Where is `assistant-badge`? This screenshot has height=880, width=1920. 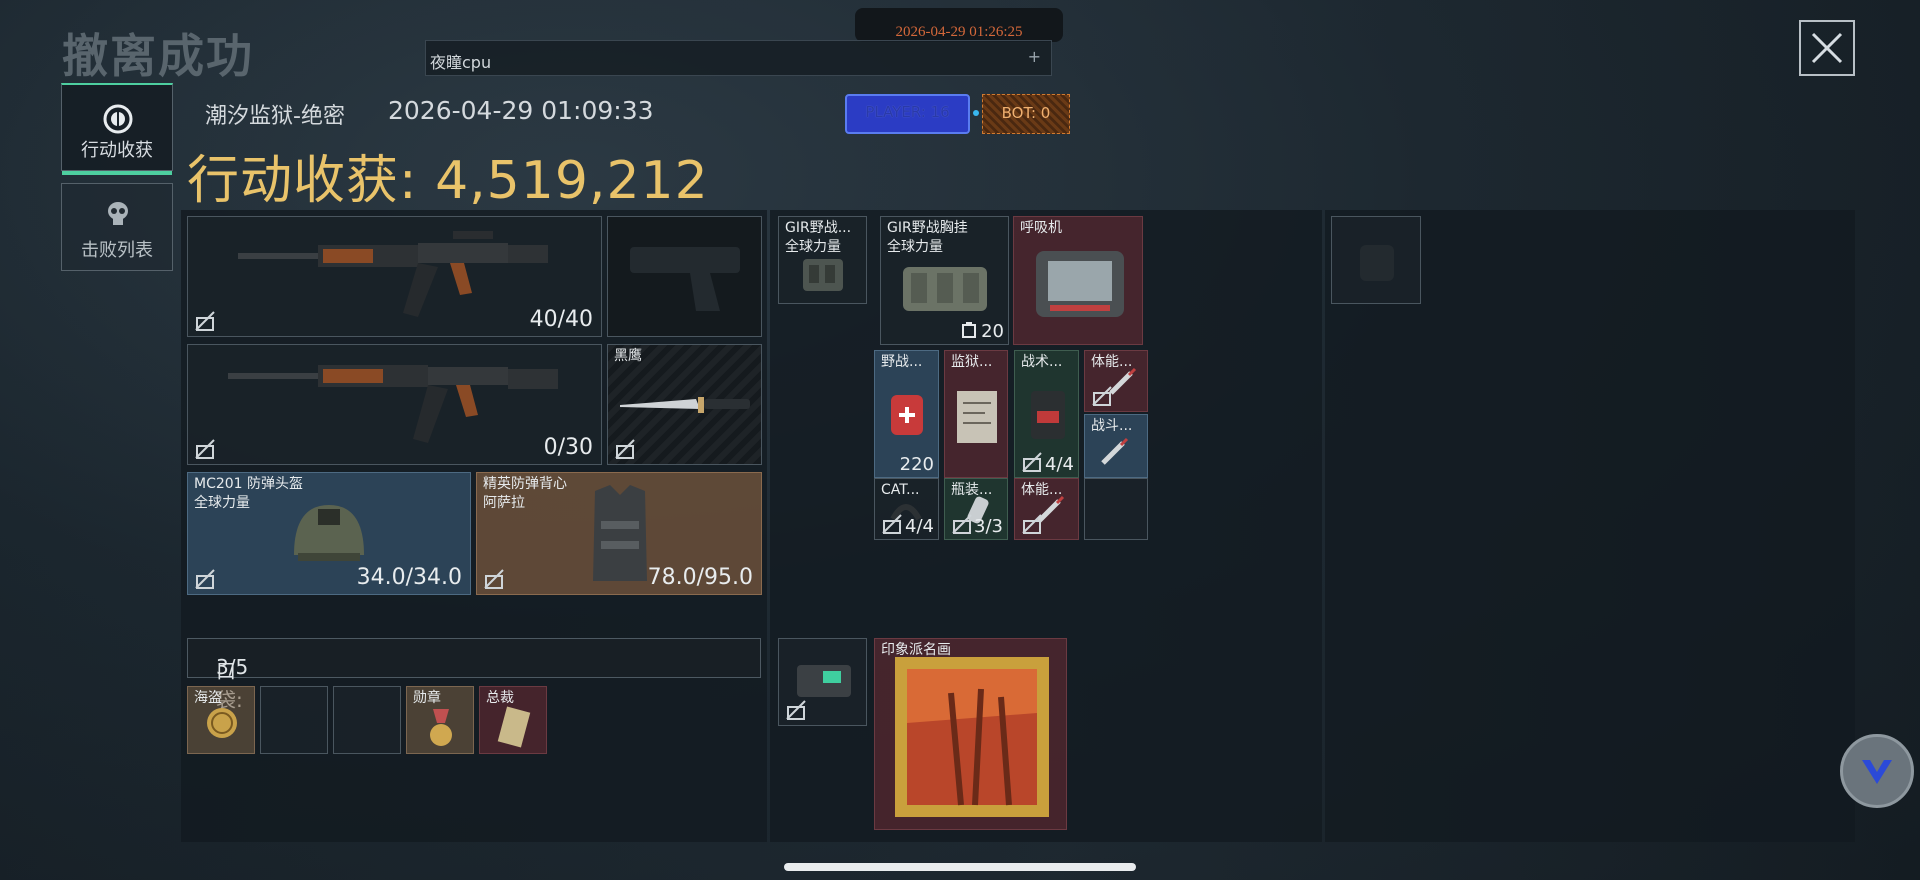 assistant-badge is located at coordinates (1877, 771).